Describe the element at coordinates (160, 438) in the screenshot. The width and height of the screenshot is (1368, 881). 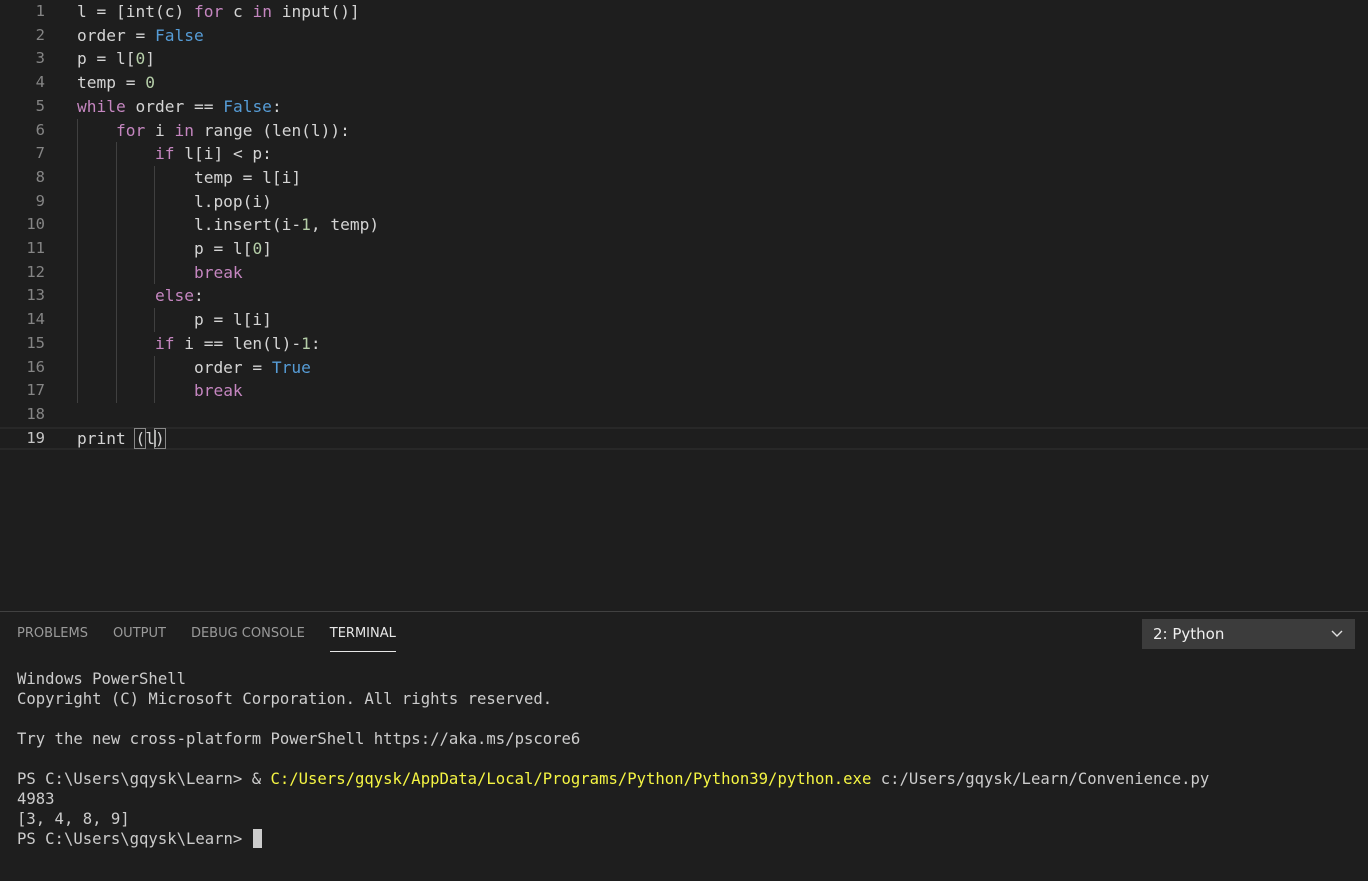
I see `code-token: )` at that location.